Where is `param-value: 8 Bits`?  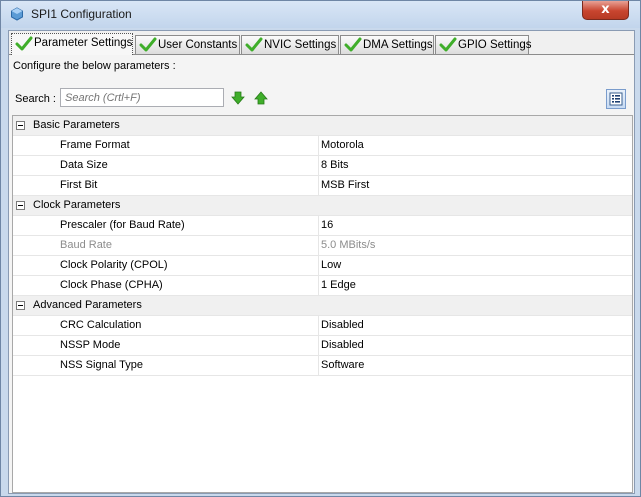 param-value: 8 Bits is located at coordinates (335, 165).